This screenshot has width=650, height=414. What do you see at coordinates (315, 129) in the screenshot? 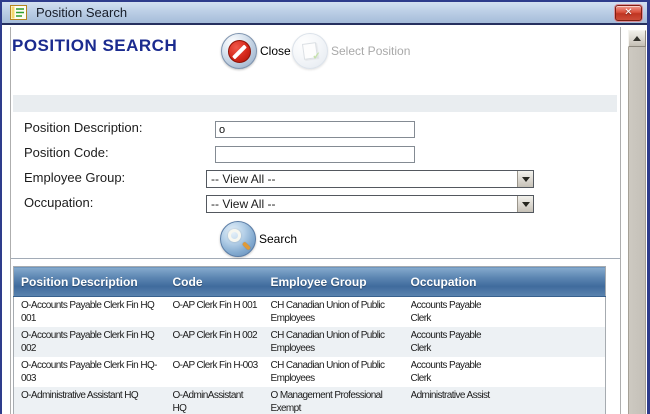
I see `position-description-input` at bounding box center [315, 129].